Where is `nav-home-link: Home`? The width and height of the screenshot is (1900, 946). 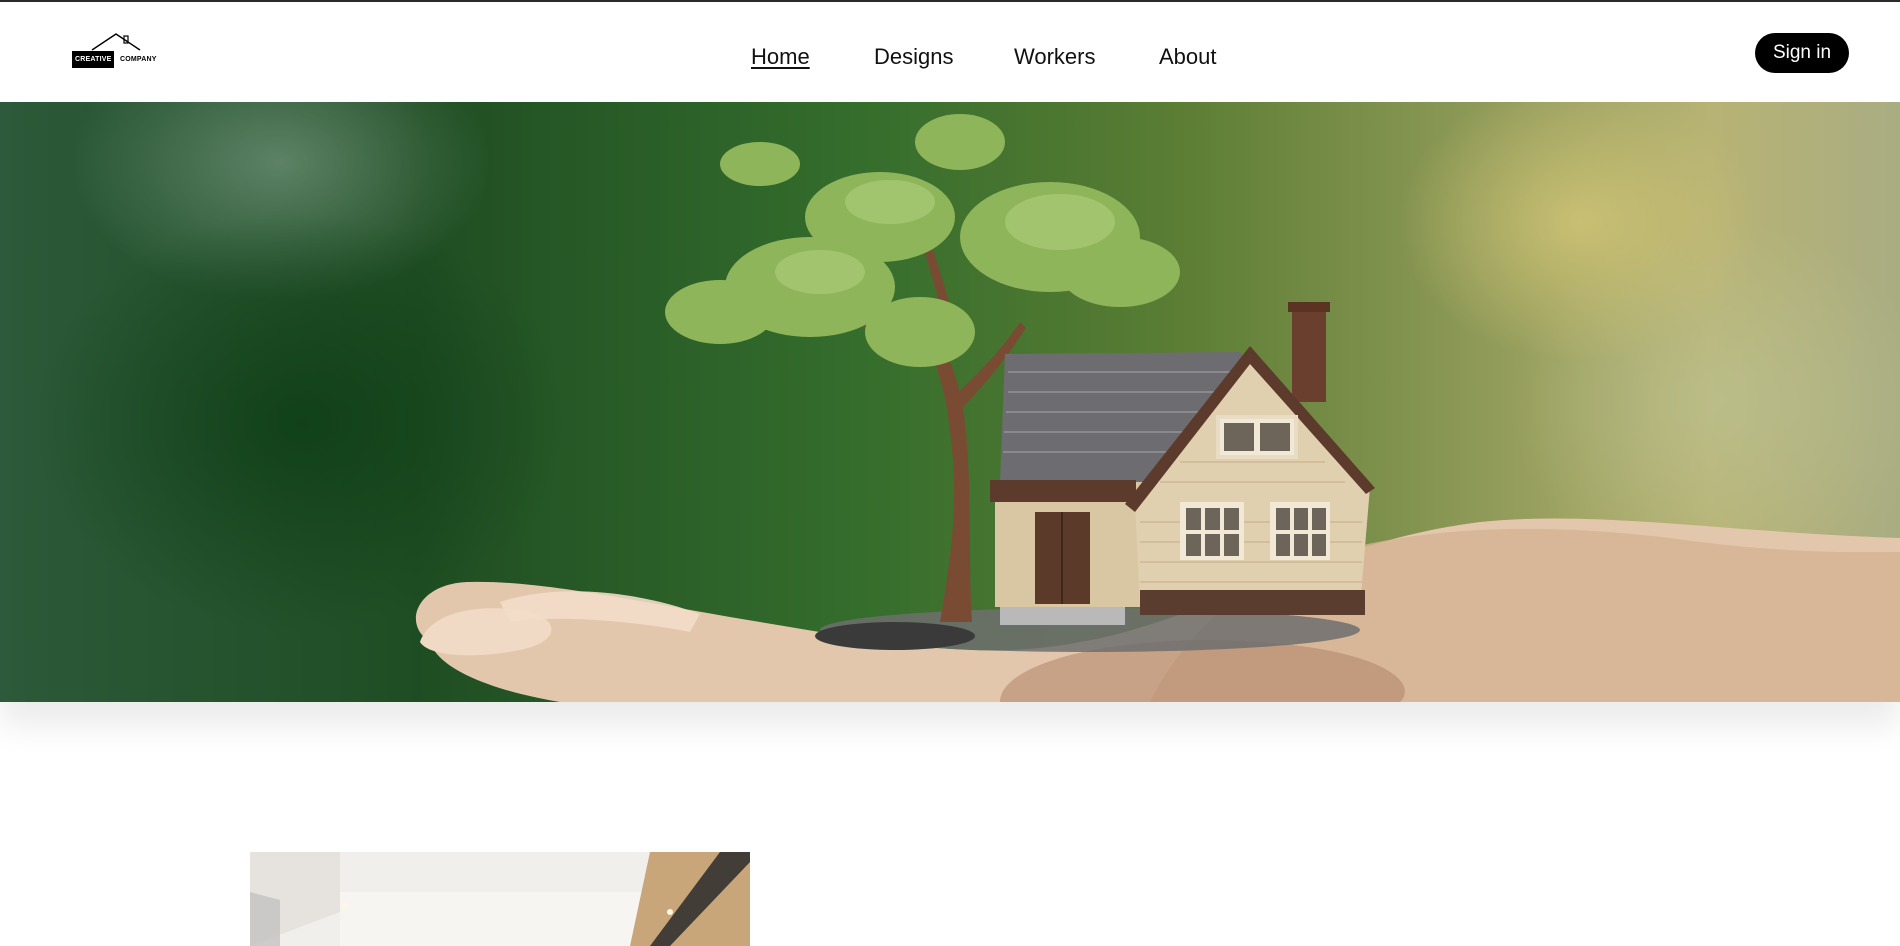
nav-home-link: Home is located at coordinates (780, 57).